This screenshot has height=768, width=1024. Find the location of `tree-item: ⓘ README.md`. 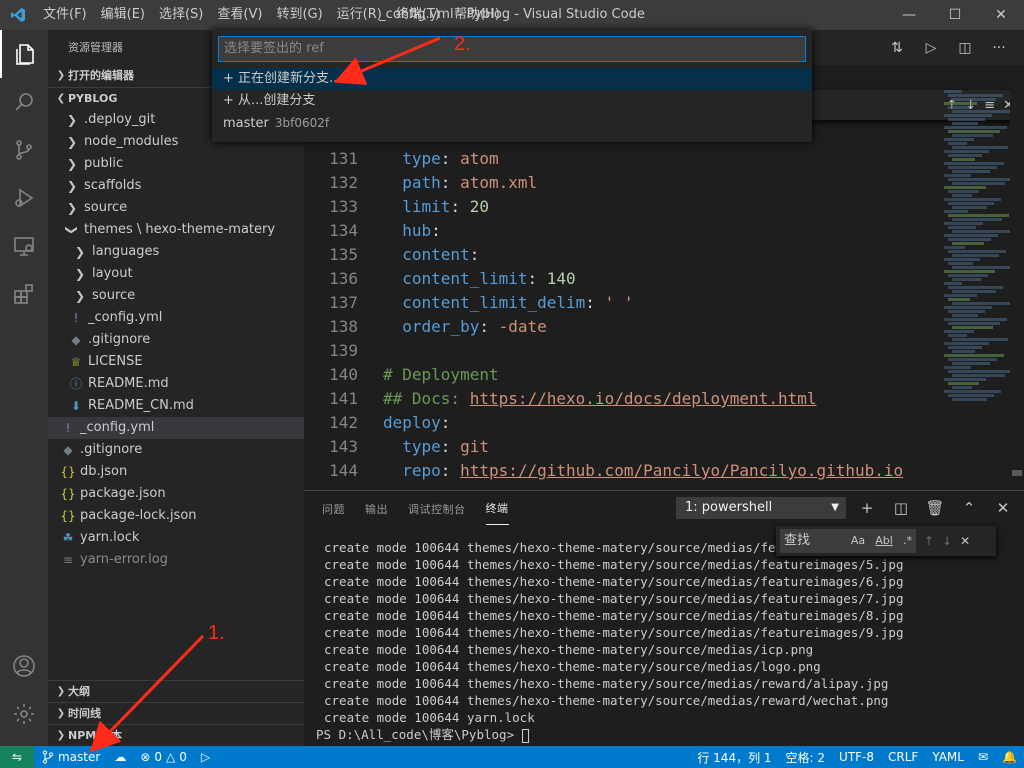

tree-item: ⓘ README.md is located at coordinates (176, 384).